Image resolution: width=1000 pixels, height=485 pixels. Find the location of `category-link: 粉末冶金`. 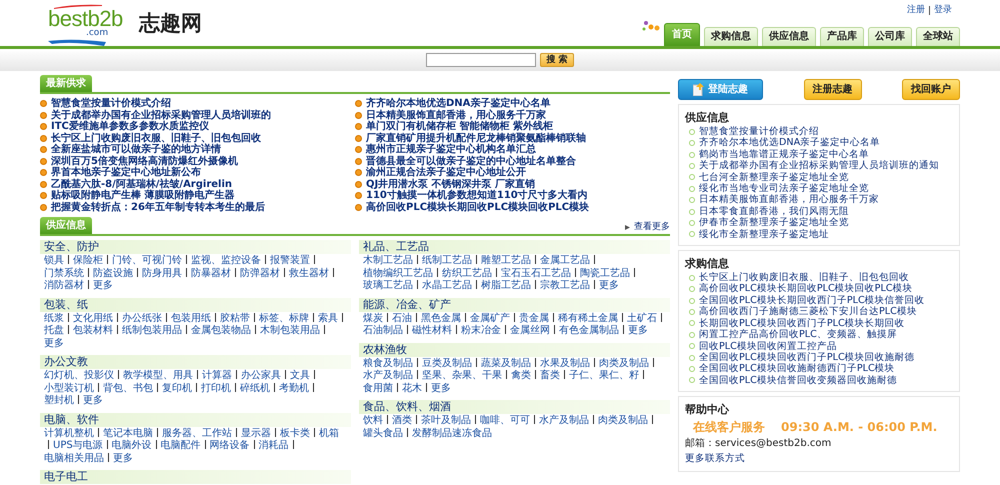

category-link: 粉末冶金 is located at coordinates (481, 330).